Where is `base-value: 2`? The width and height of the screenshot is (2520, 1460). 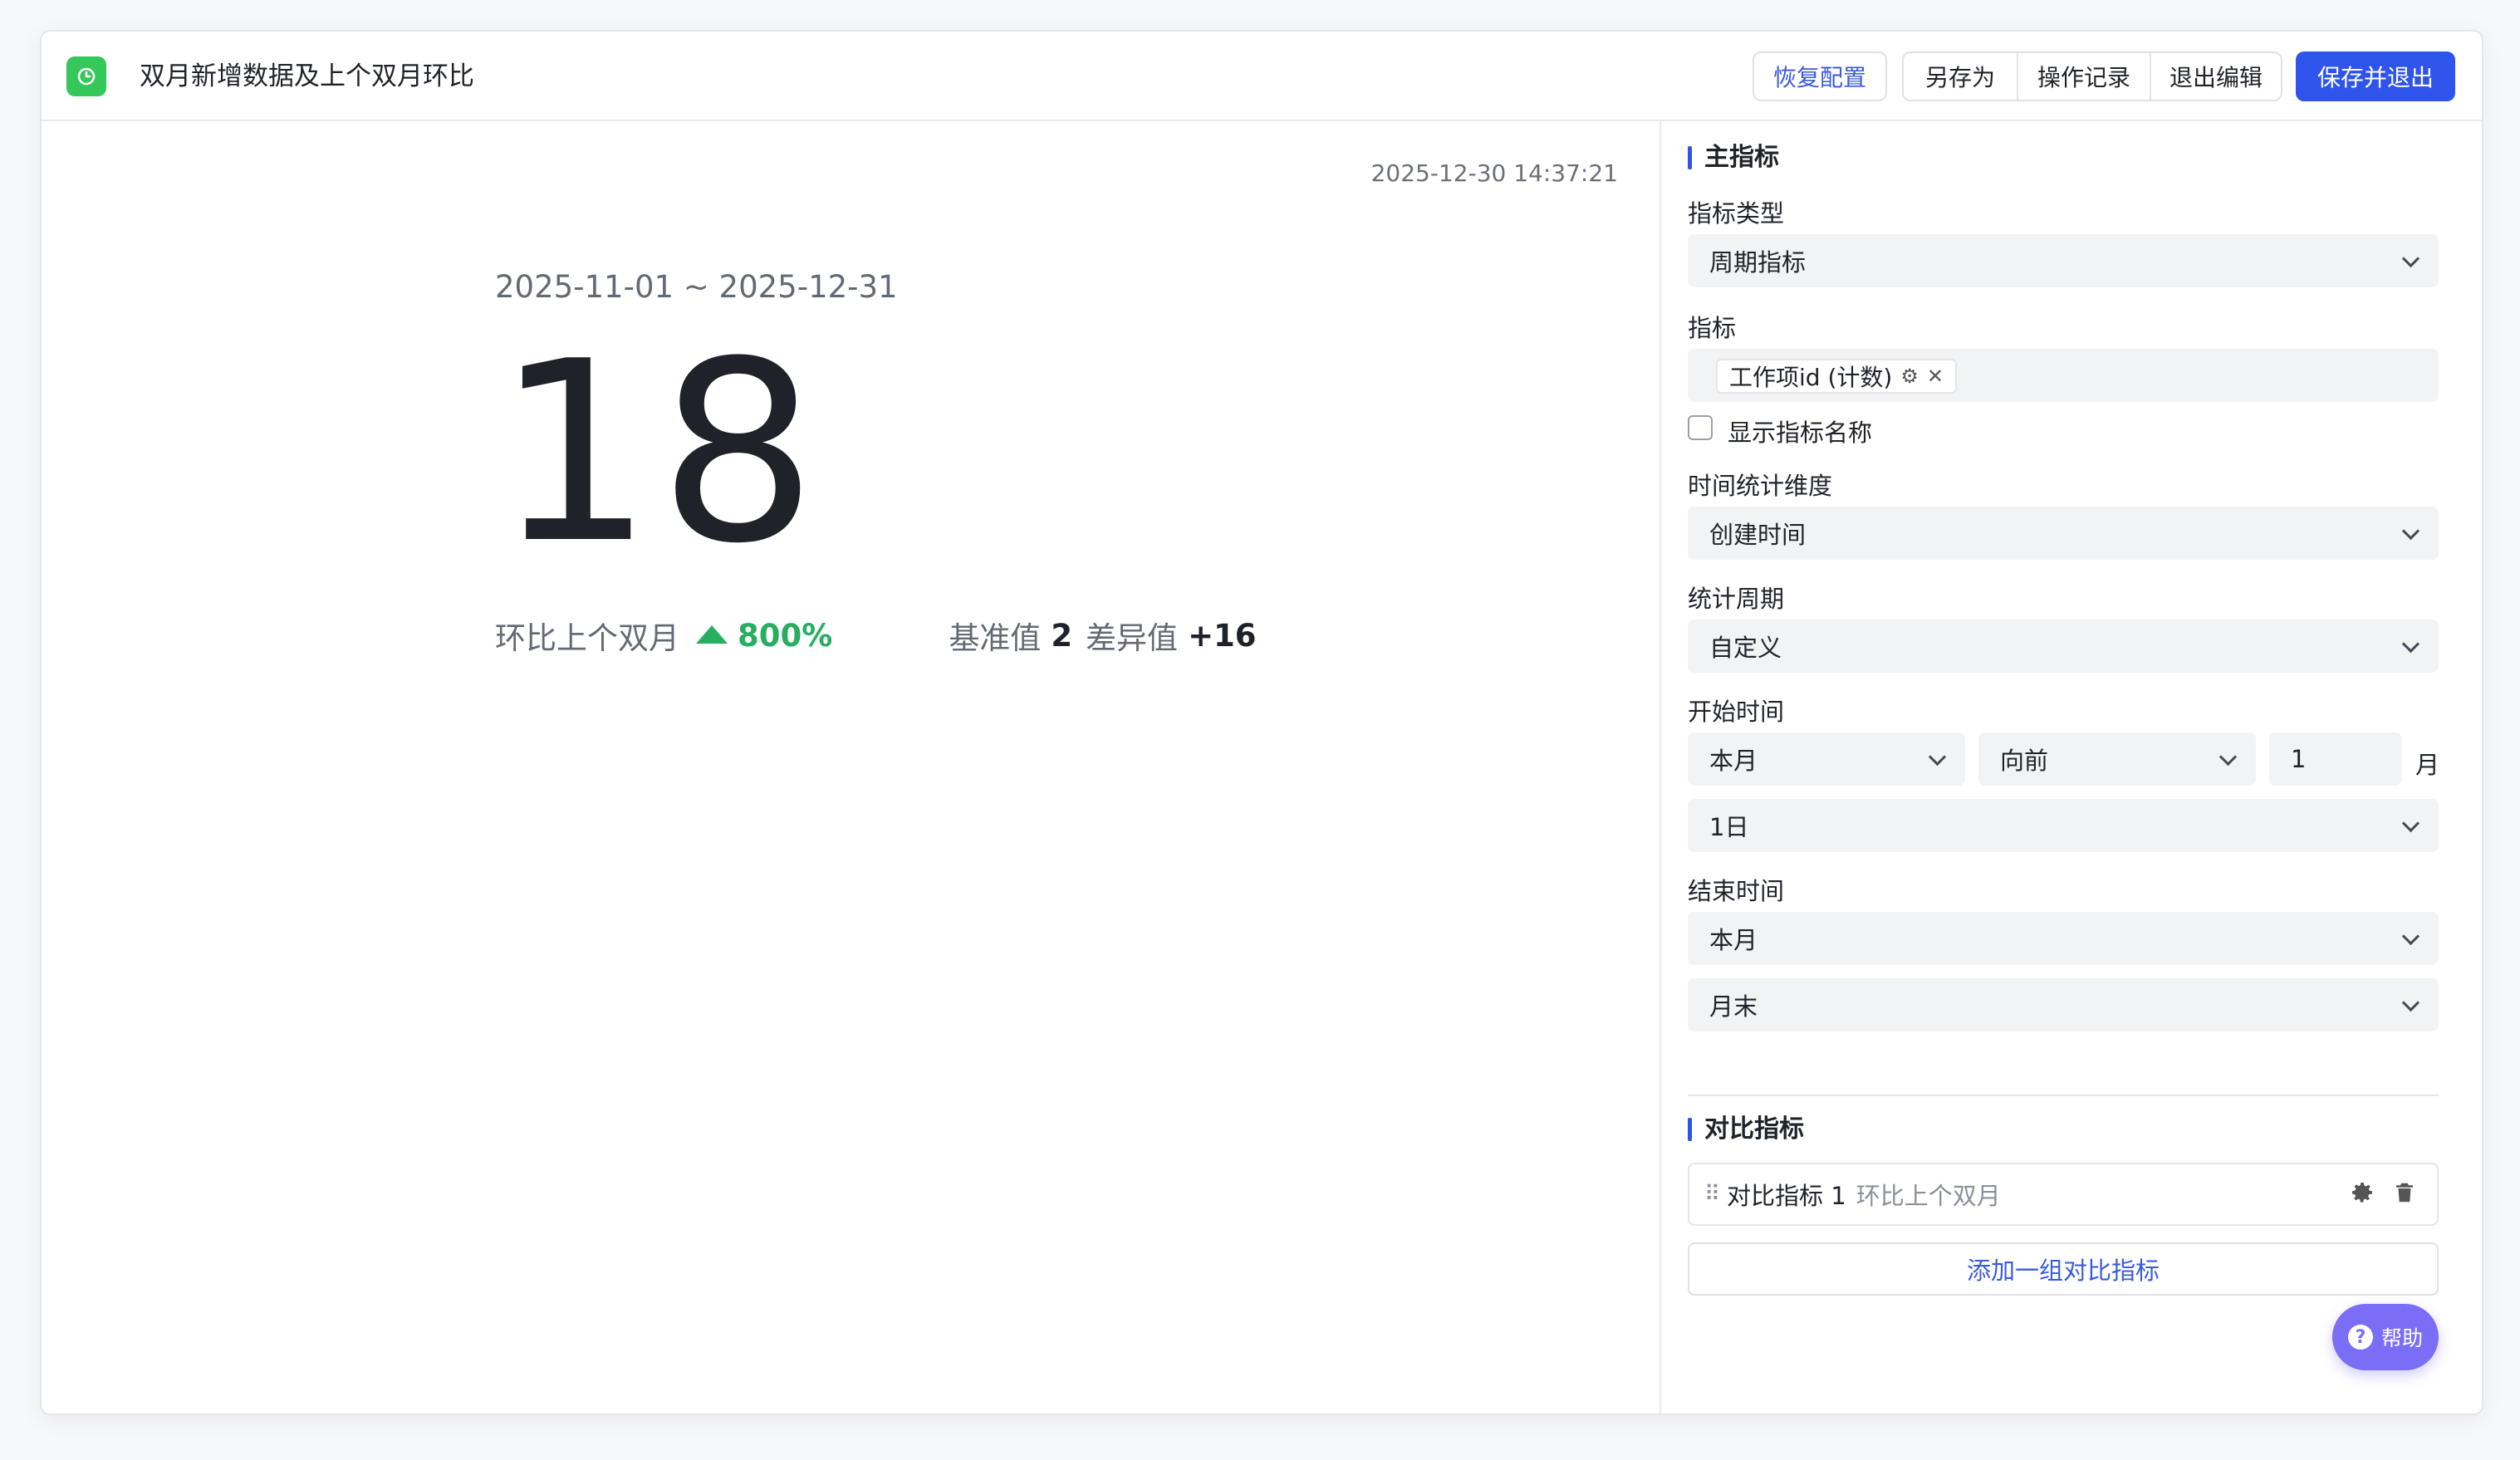
base-value: 2 is located at coordinates (1062, 635).